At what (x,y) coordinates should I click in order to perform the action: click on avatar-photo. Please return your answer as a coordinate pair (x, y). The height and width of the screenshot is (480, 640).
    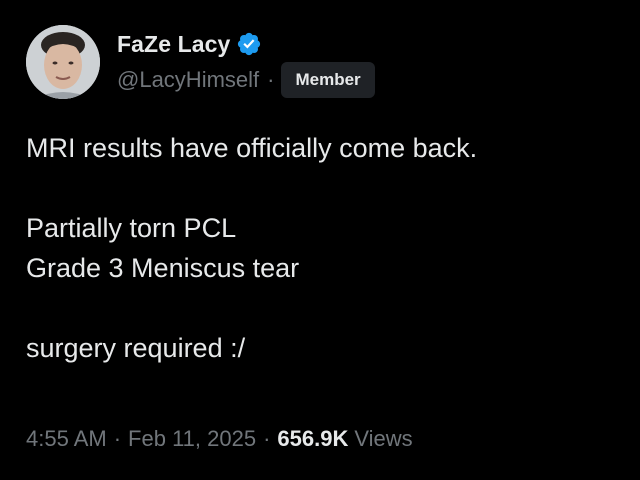
    Looking at the image, I should click on (63, 62).